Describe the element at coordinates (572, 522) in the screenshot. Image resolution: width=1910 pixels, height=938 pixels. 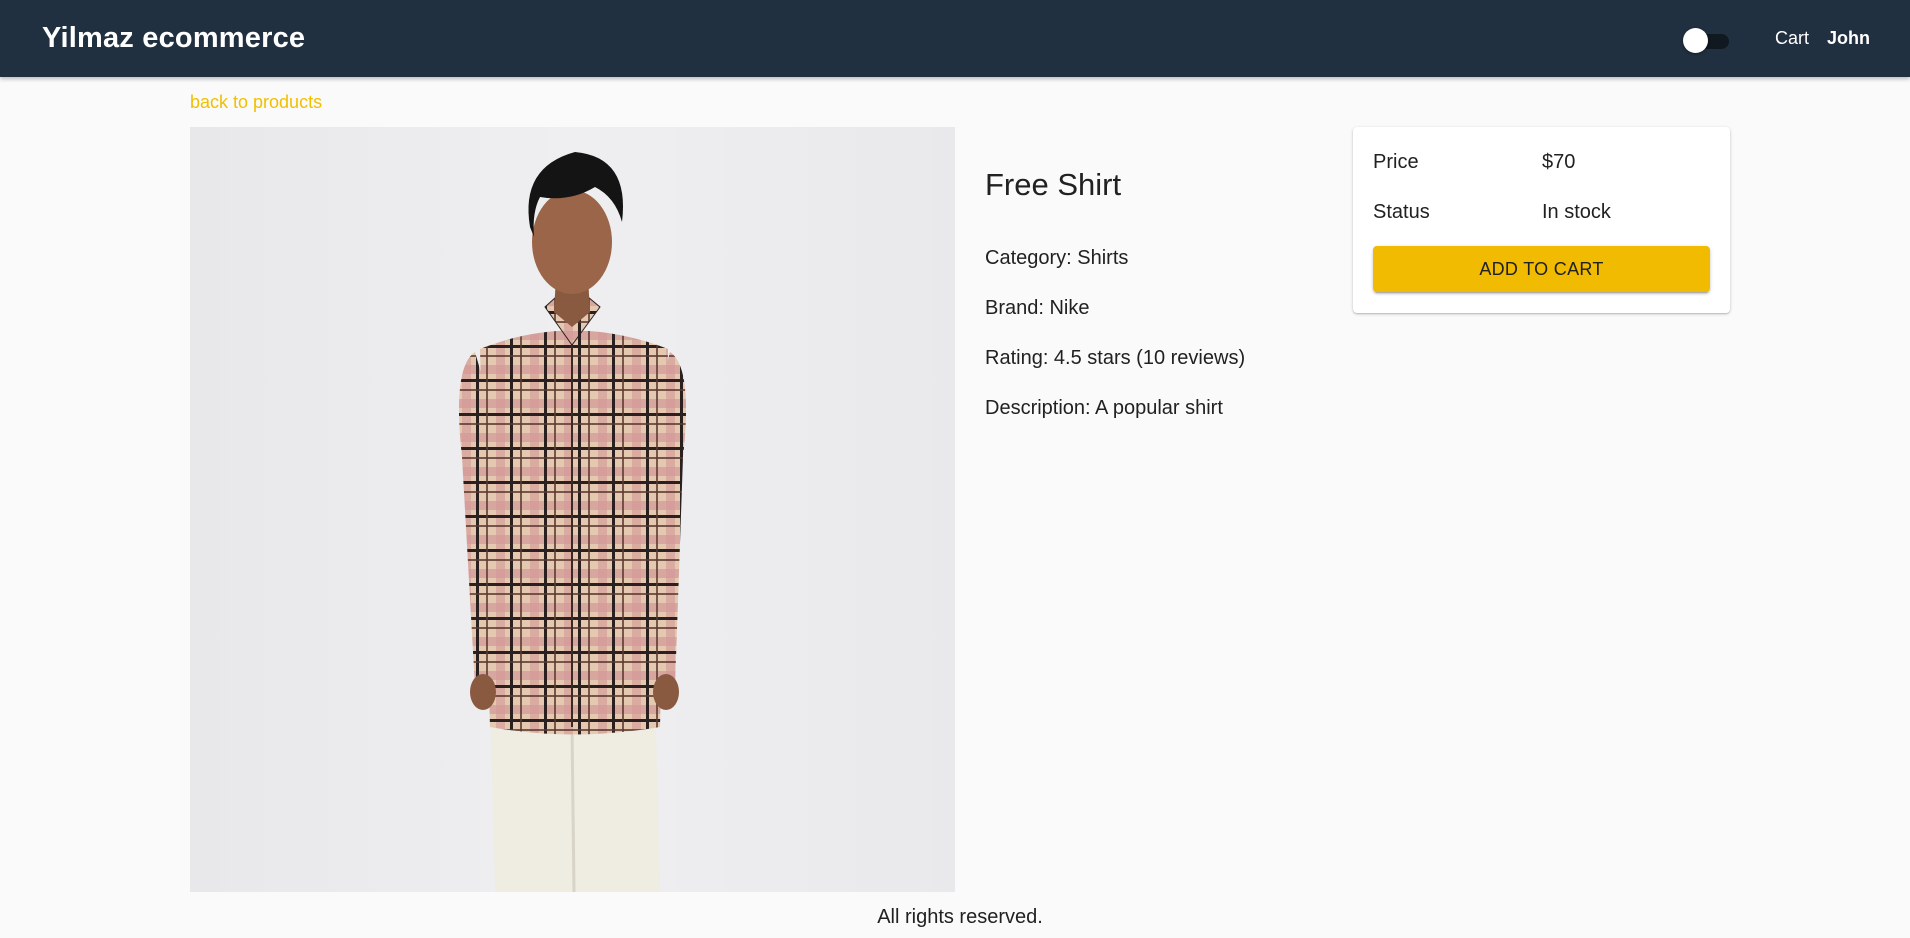
I see `product-photo-illustration` at that location.